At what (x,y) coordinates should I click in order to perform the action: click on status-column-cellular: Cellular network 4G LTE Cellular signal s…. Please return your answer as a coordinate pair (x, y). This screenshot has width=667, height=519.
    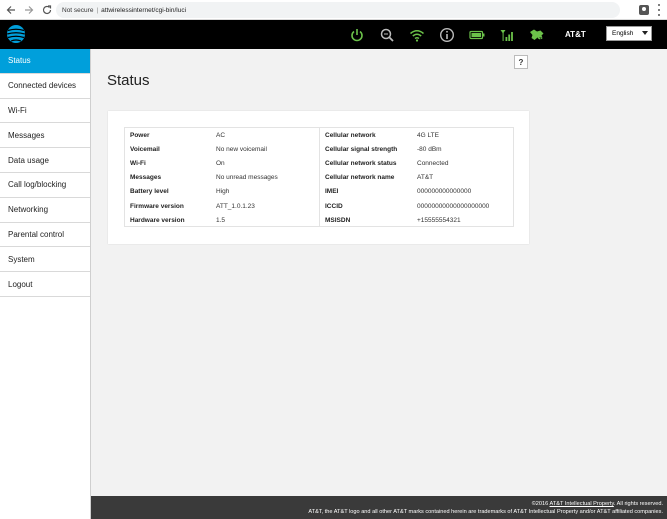
    Looking at the image, I should click on (417, 177).